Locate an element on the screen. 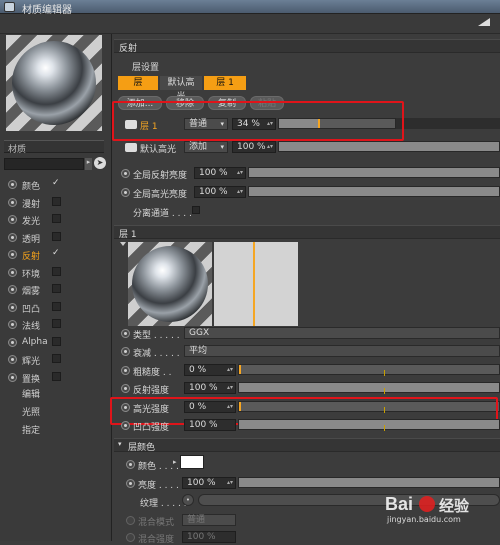 The width and height of the screenshot is (500, 545). reflect-strength-field: 100 % ▴▾ is located at coordinates (210, 388).